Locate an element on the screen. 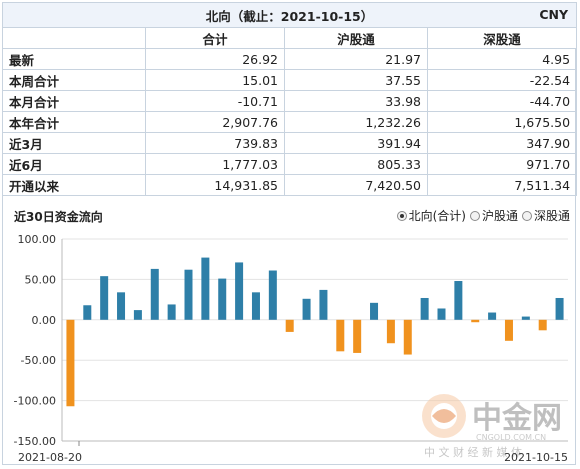 Image resolution: width=580 pixels, height=469 pixels. y-tick-label: -100.00 is located at coordinates (35, 401).